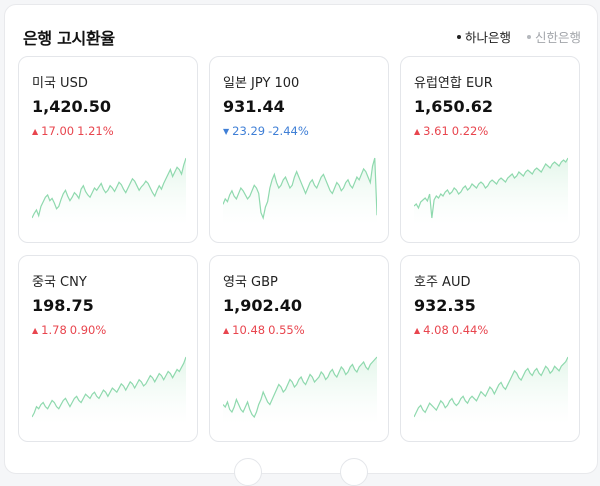 The height and width of the screenshot is (486, 600). I want to click on currency-name: 일본 JPY 100, so click(261, 83).